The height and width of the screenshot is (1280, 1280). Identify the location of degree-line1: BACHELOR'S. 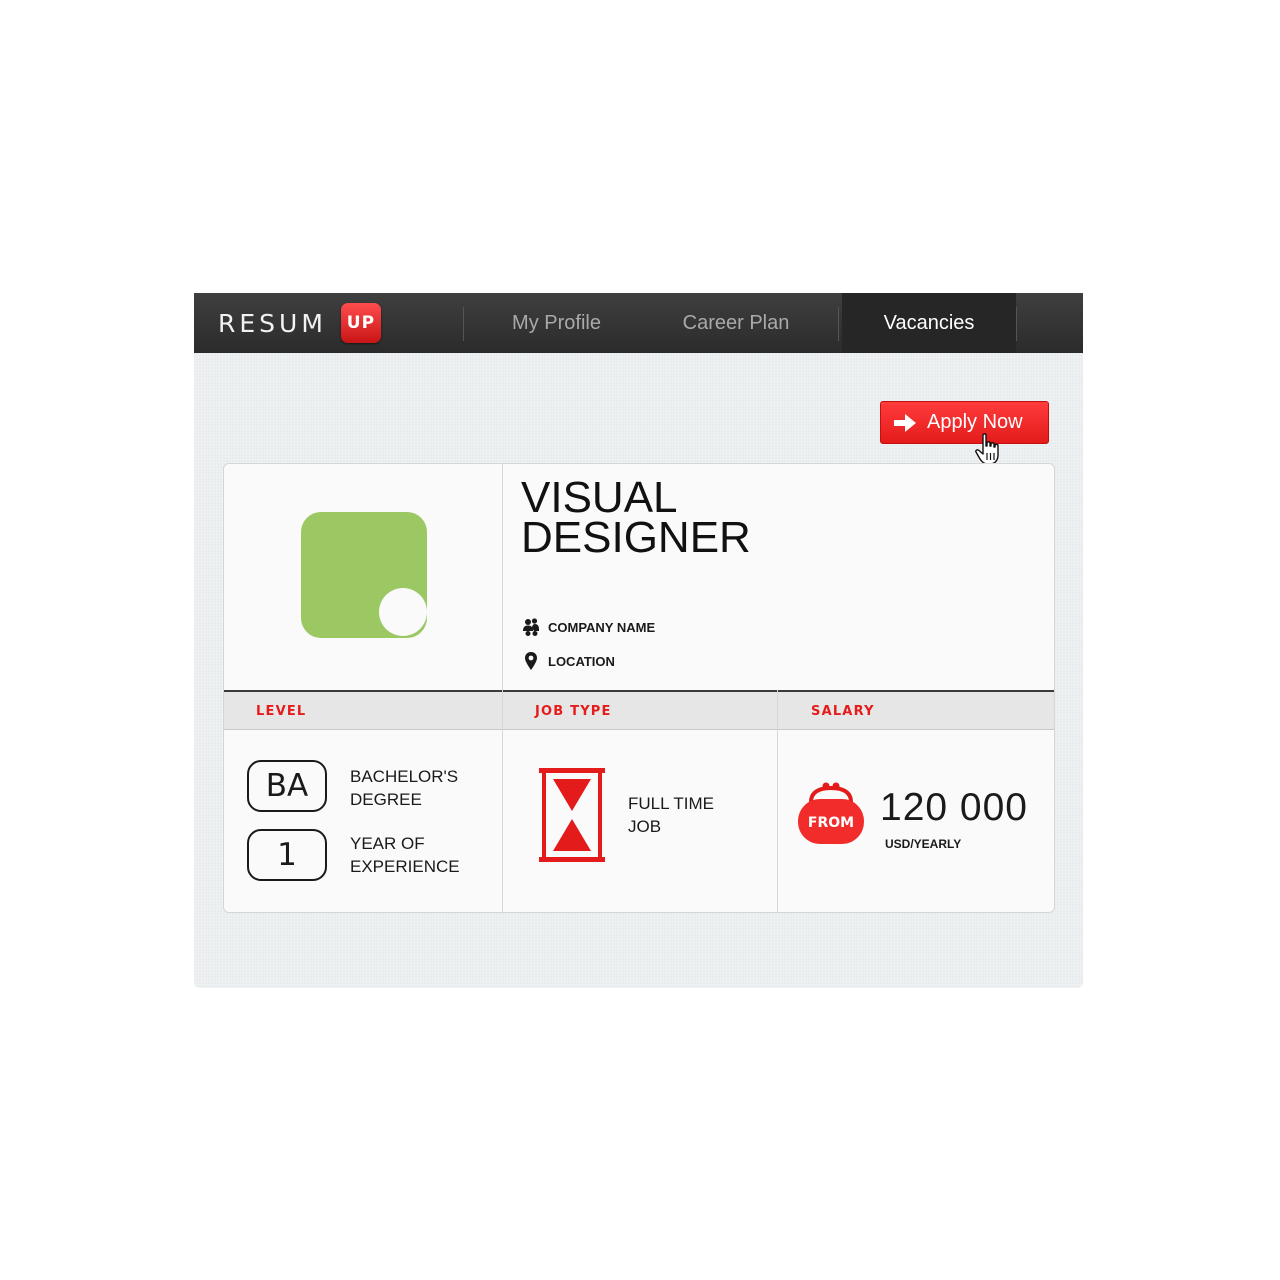
(404, 776).